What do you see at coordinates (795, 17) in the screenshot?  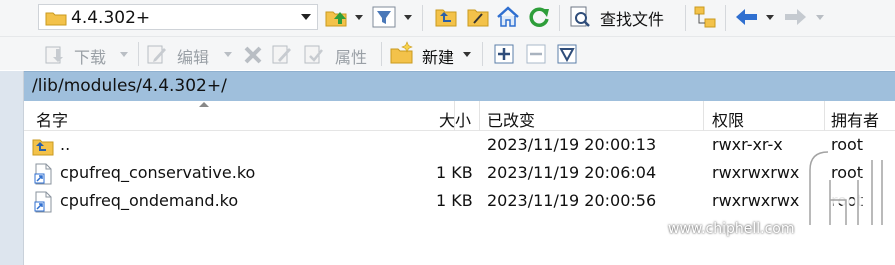 I see `forward-arrow-icon` at bounding box center [795, 17].